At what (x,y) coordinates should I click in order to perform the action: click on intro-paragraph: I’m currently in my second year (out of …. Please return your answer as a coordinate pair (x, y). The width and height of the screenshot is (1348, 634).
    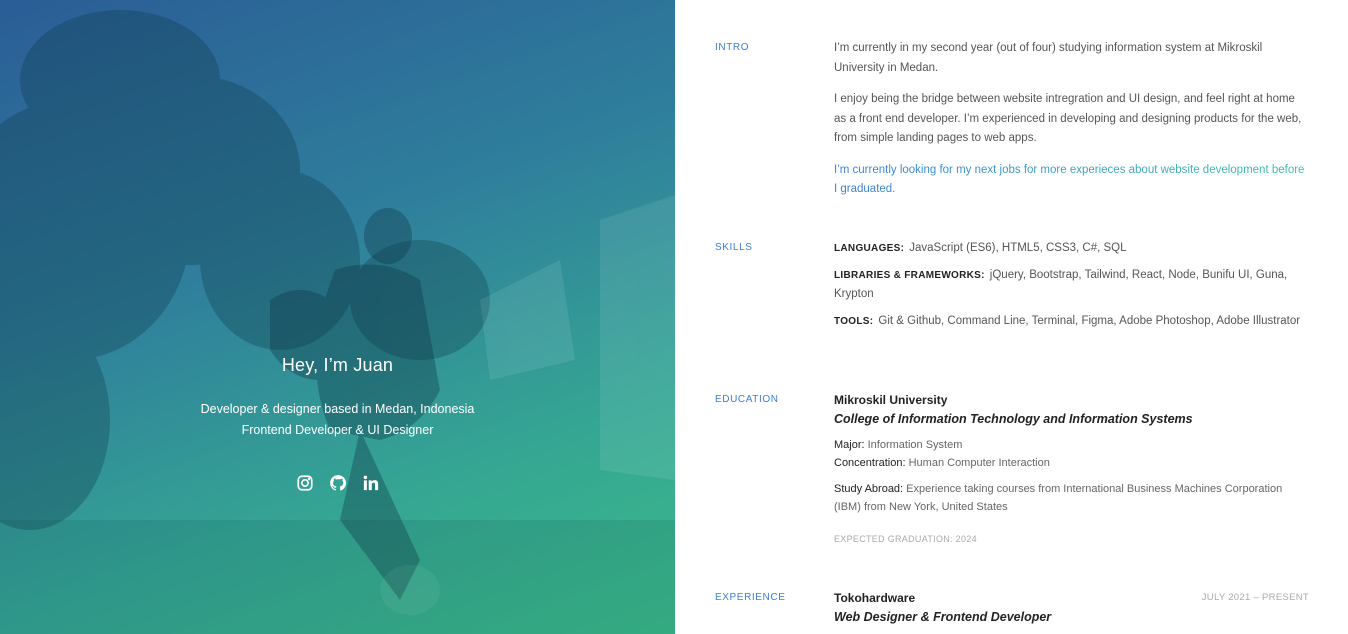
    Looking at the image, I should click on (1048, 58).